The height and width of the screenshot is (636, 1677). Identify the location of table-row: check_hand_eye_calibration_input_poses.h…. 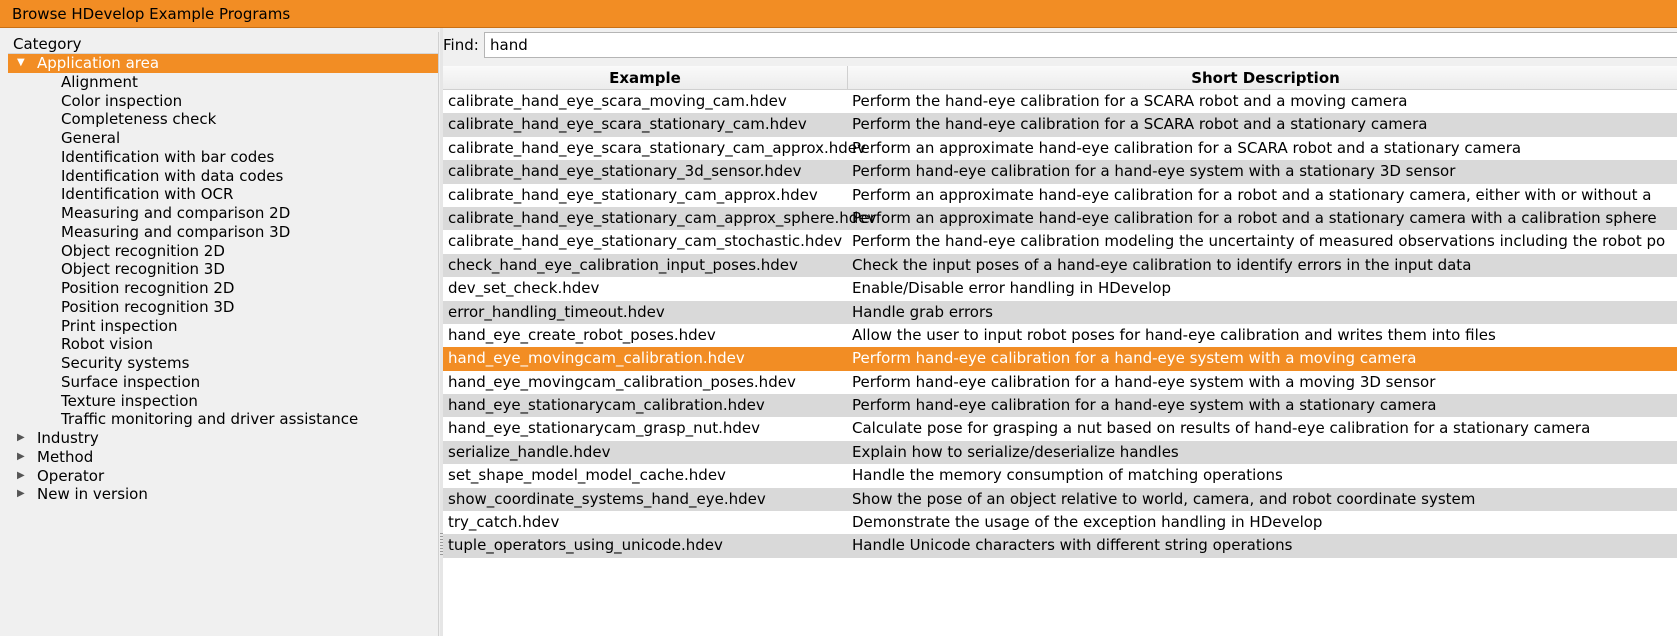
(1060, 265).